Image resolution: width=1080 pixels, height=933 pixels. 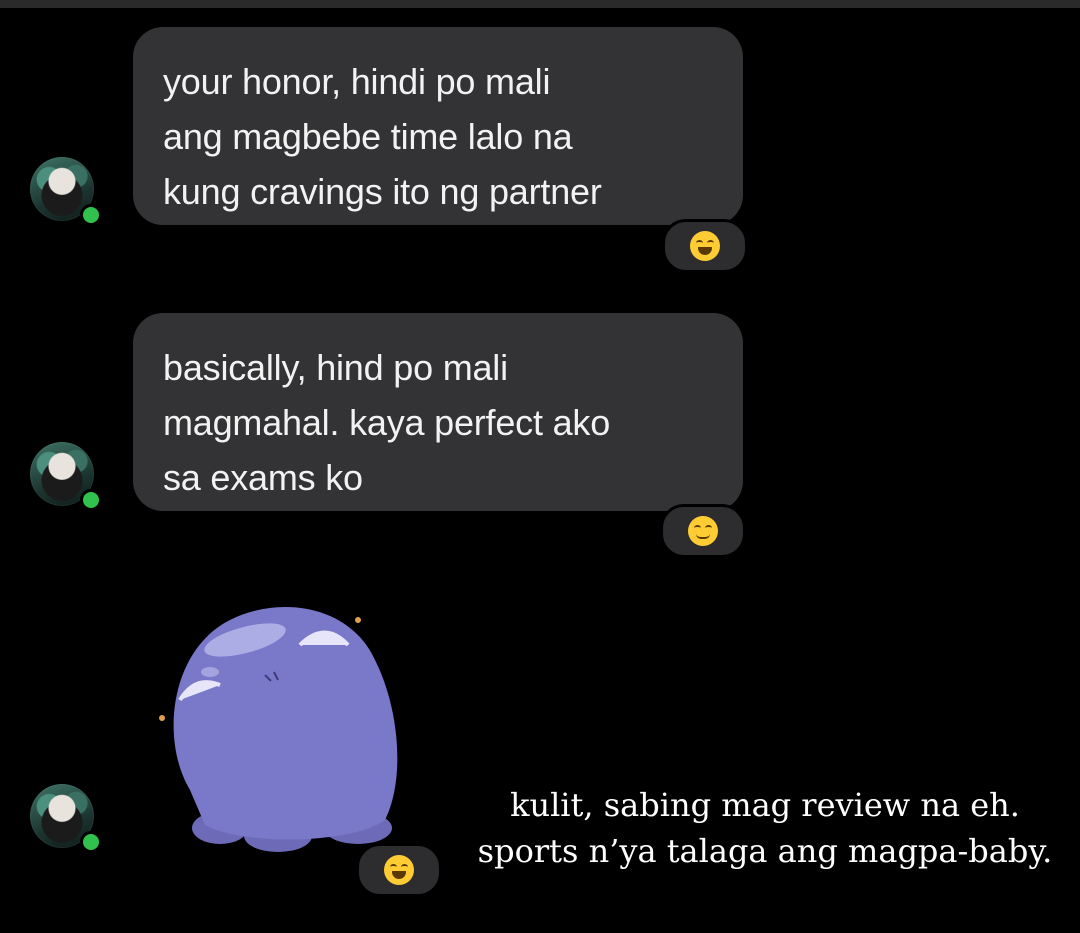 What do you see at coordinates (387, 422) in the screenshot?
I see `message-line: magmahal. kaya perfect ako` at bounding box center [387, 422].